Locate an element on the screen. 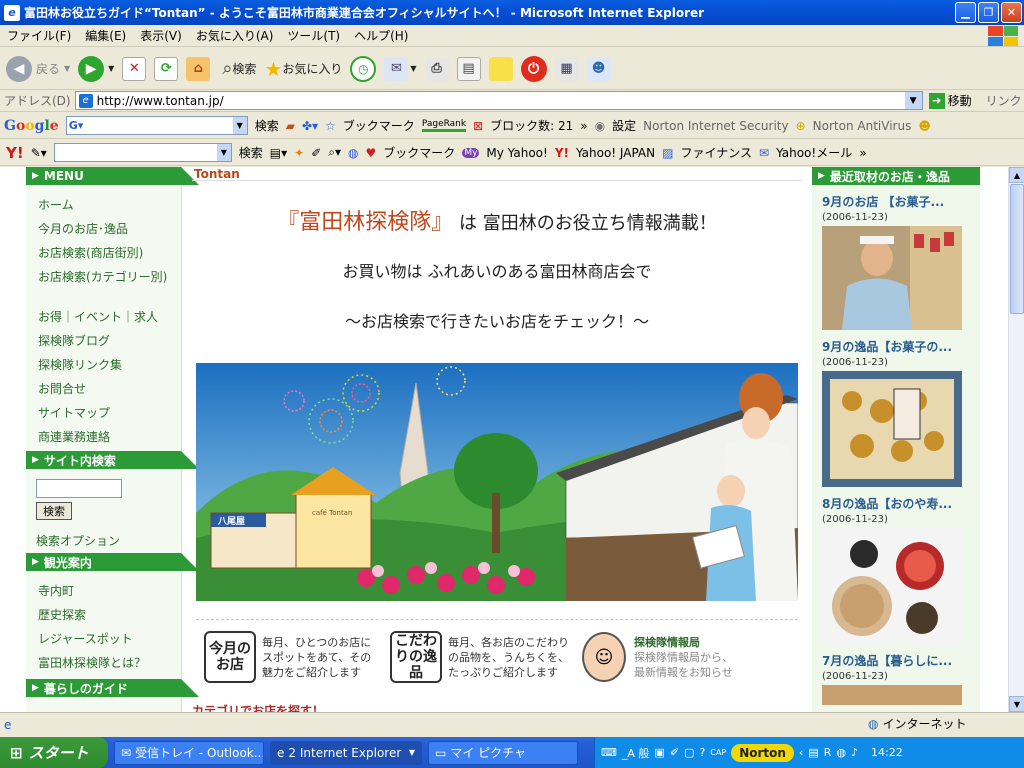 The image size is (1024, 768). norton-antivirus-icon: ☻ is located at coordinates (924, 126).